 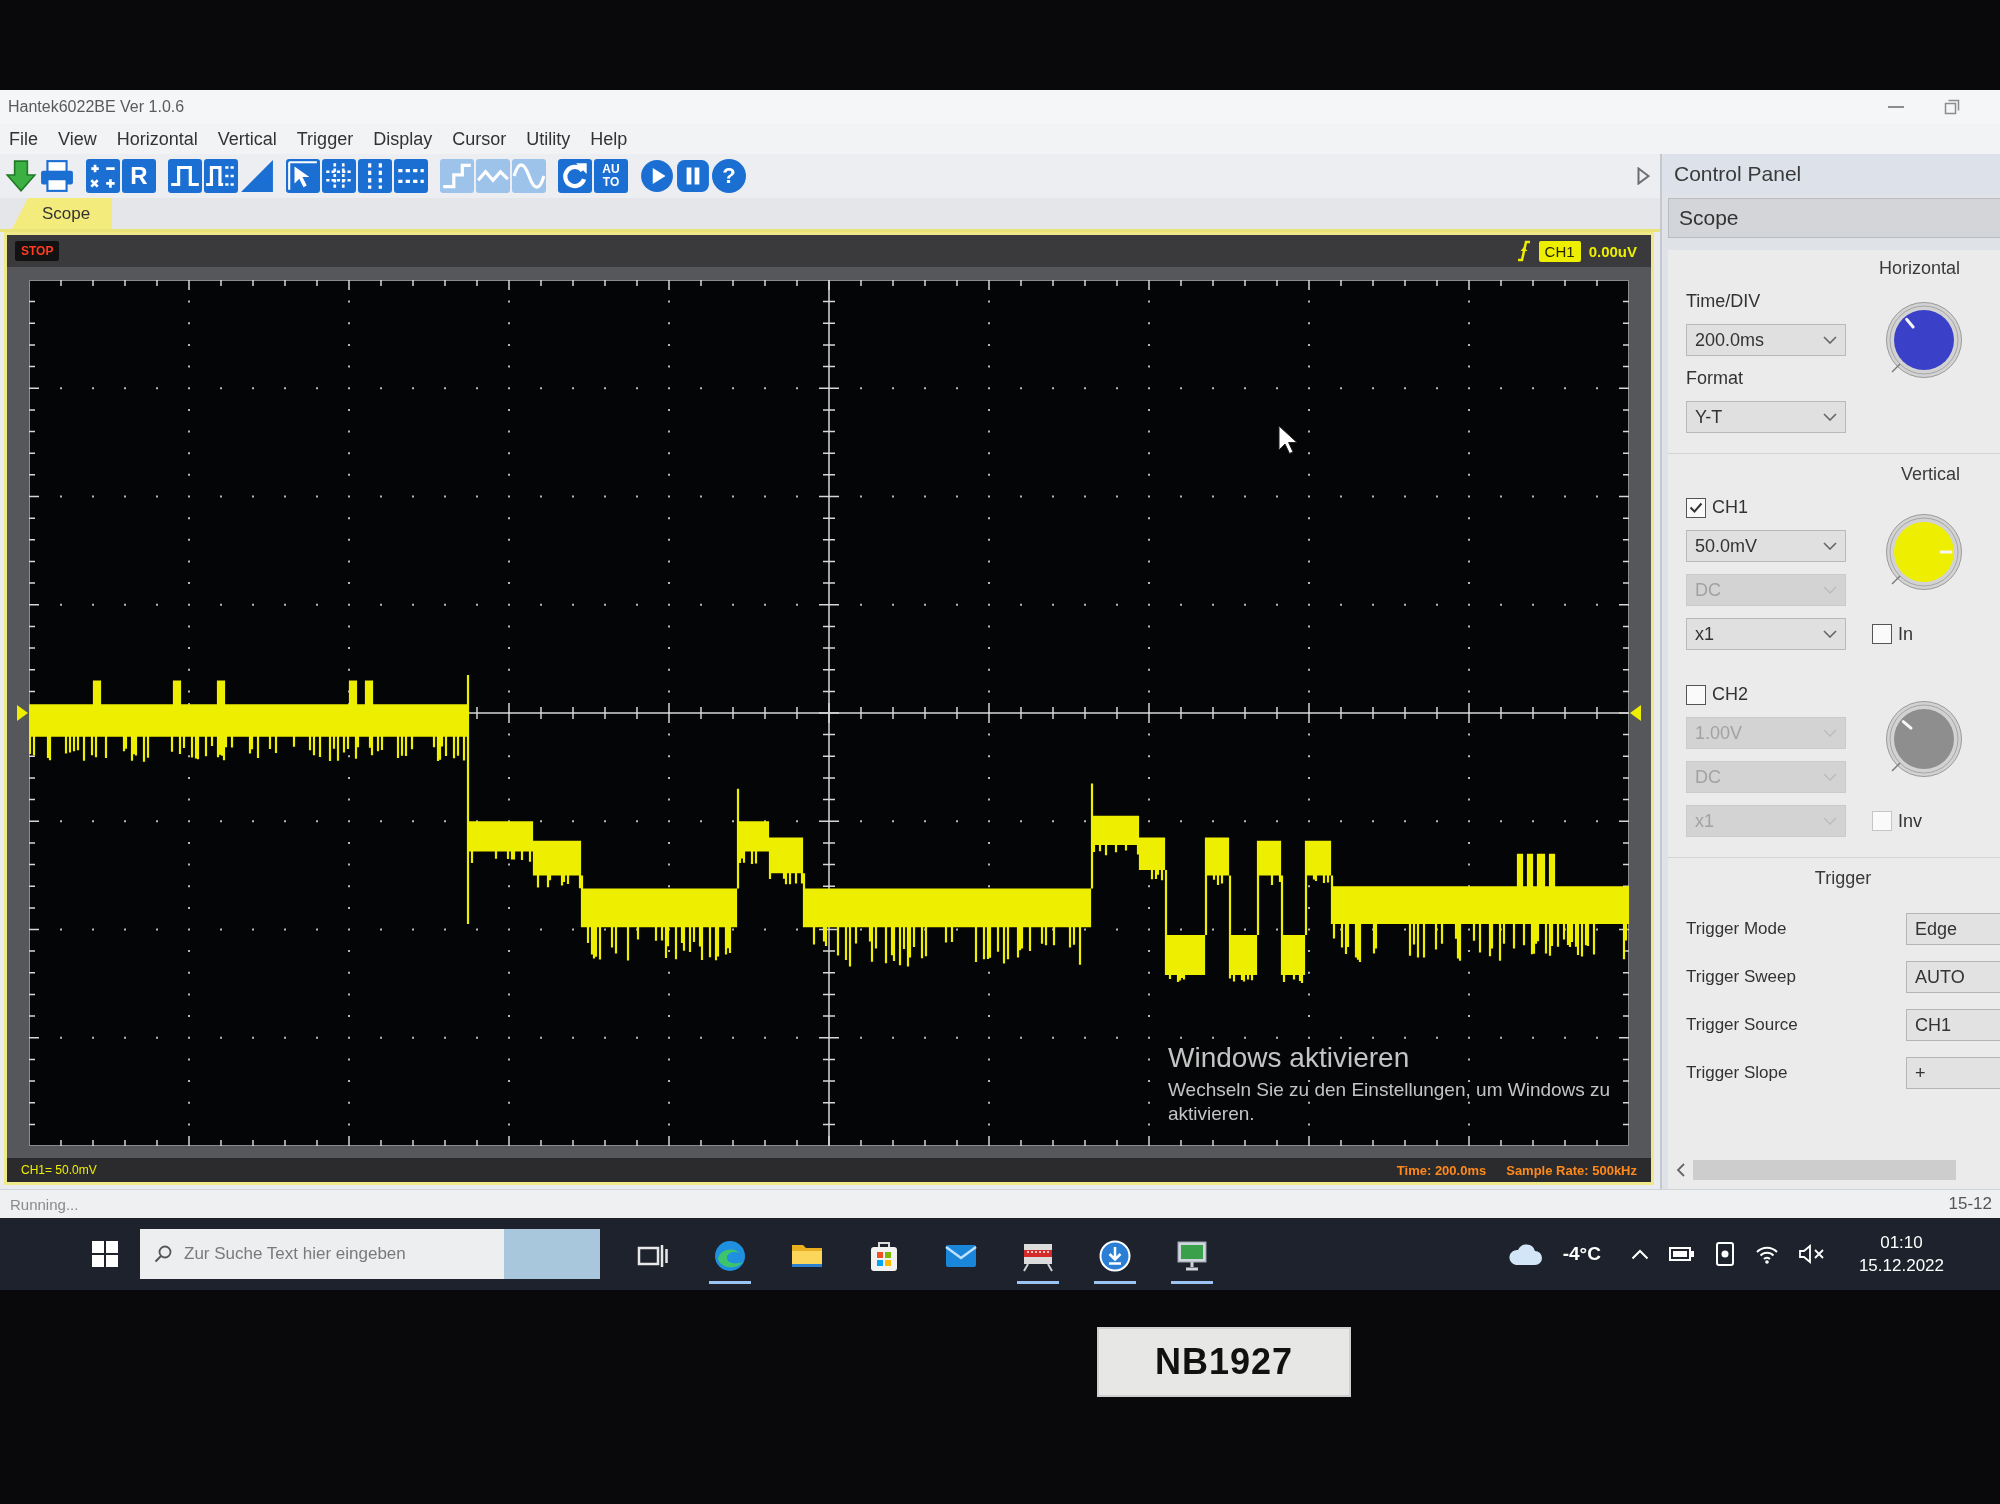 What do you see at coordinates (1724, 301) in the screenshot?
I see `field-label: Time/DIV` at bounding box center [1724, 301].